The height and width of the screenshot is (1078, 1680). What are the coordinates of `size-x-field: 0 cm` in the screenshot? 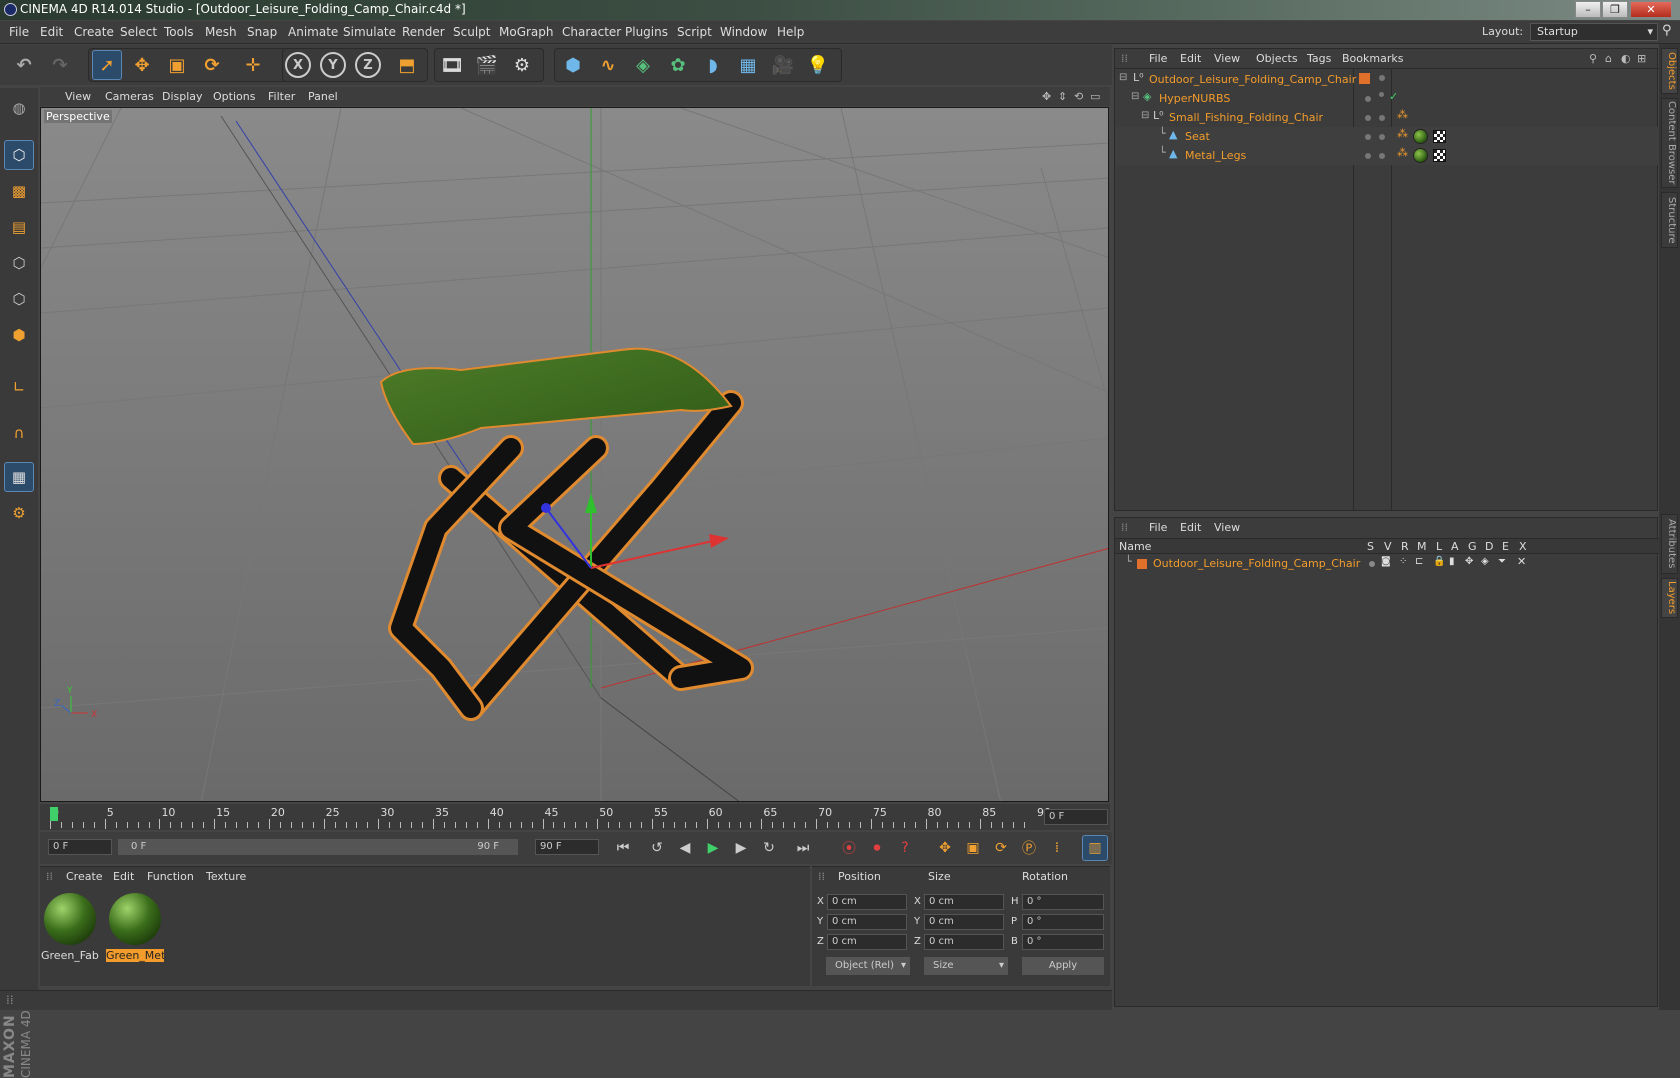 It's located at (964, 902).